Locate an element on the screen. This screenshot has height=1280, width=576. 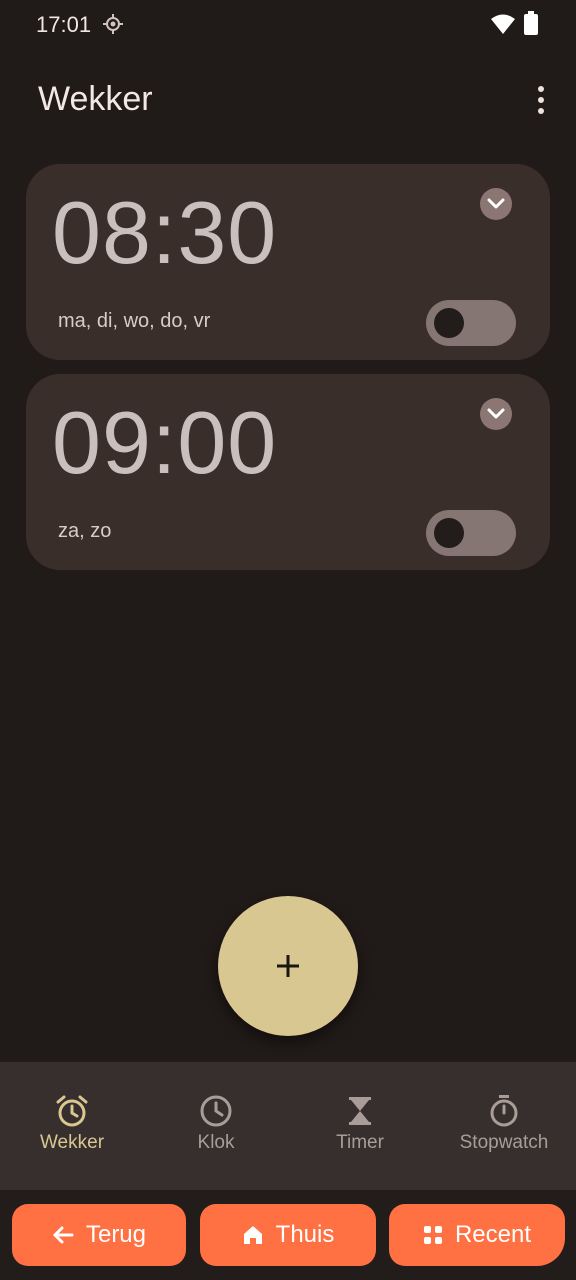
nav-label: Klok is located at coordinates (216, 1142).